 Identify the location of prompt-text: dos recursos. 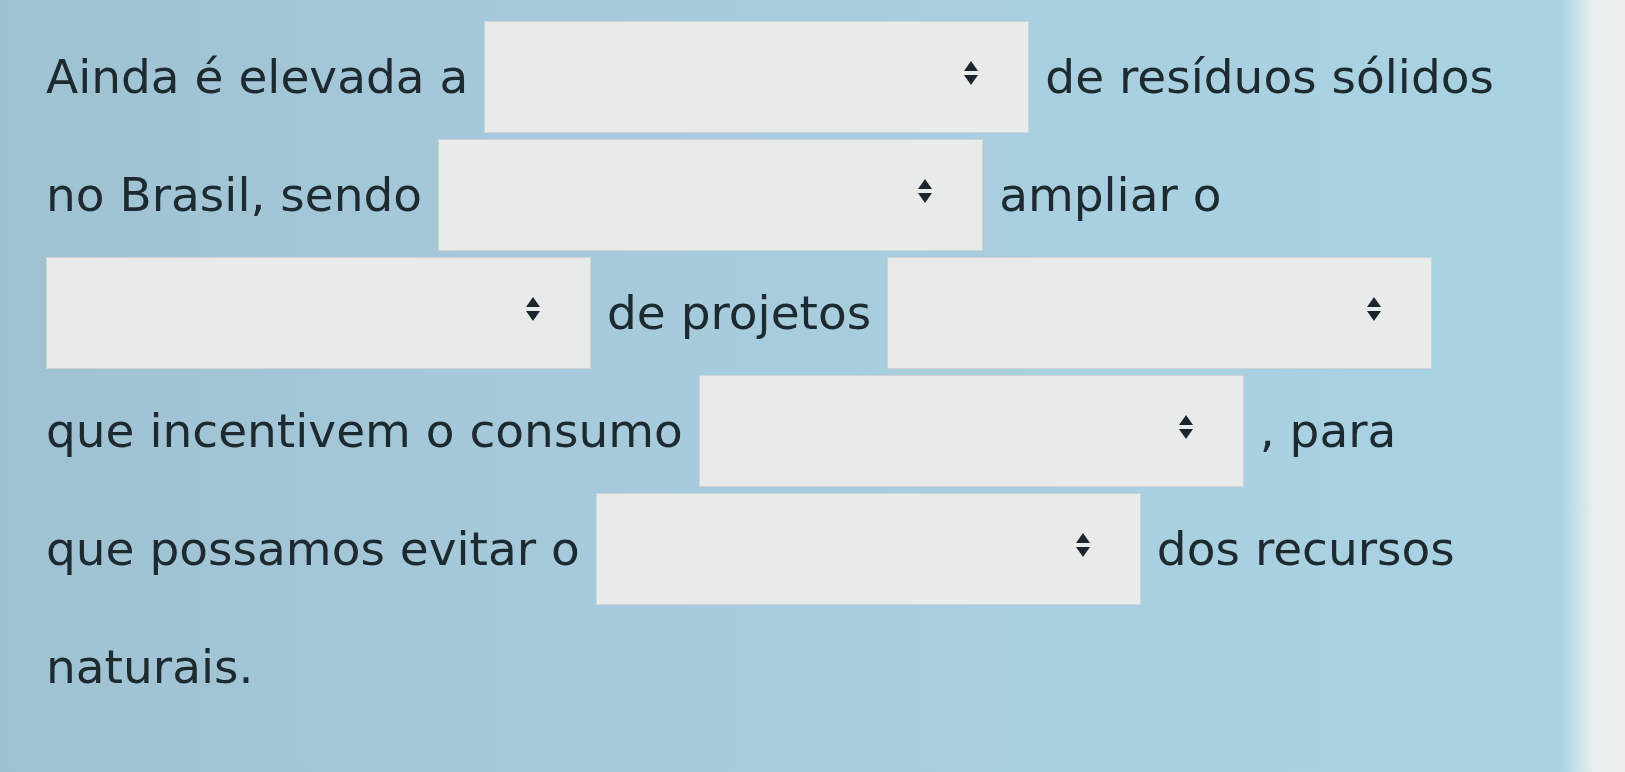
(1305, 549).